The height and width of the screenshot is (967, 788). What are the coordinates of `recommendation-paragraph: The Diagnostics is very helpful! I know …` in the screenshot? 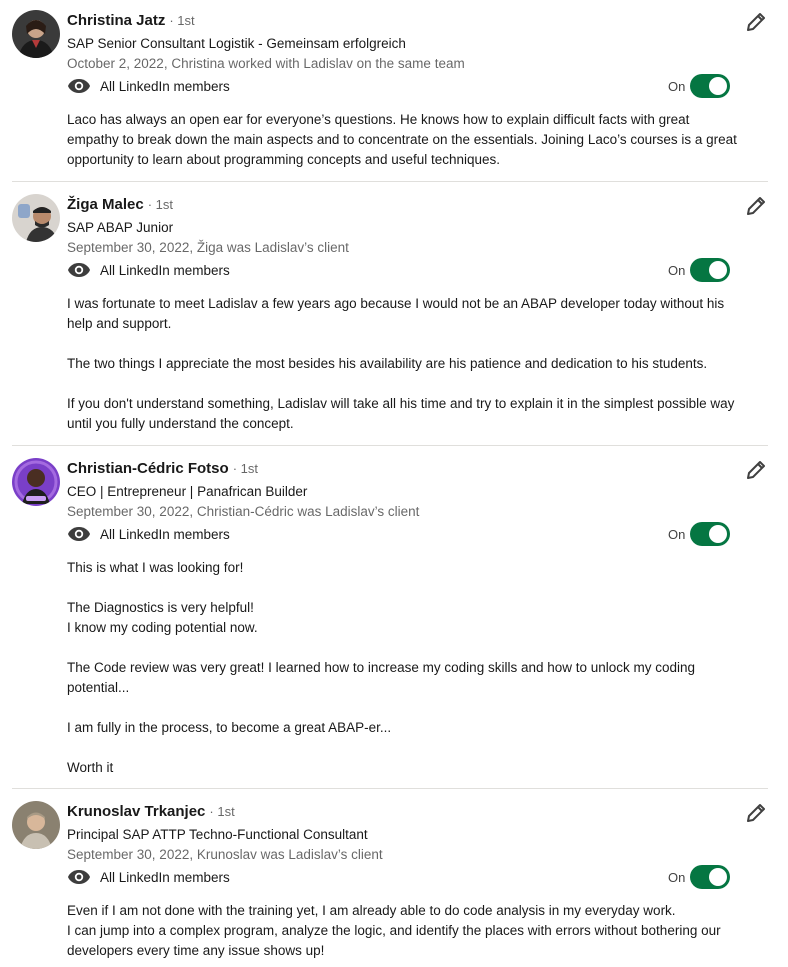 It's located at (162, 617).